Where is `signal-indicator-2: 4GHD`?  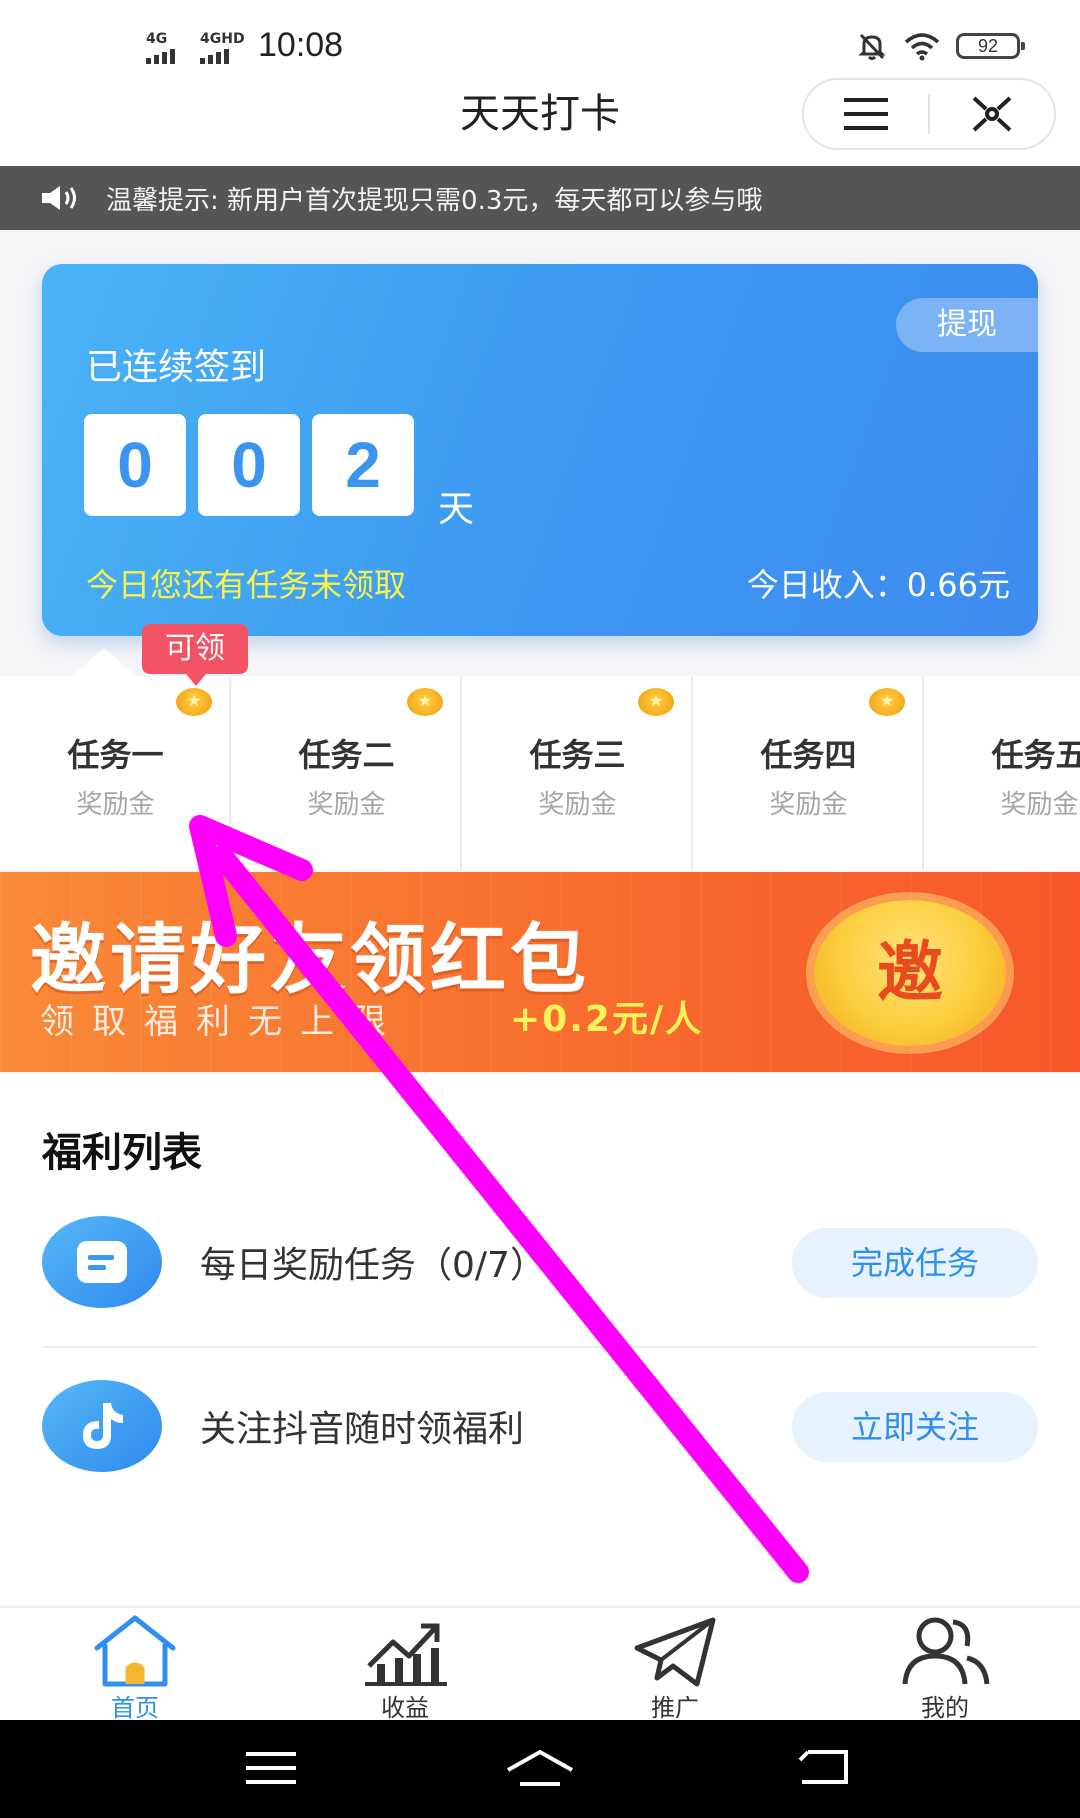
signal-indicator-2: 4GHD is located at coordinates (222, 48).